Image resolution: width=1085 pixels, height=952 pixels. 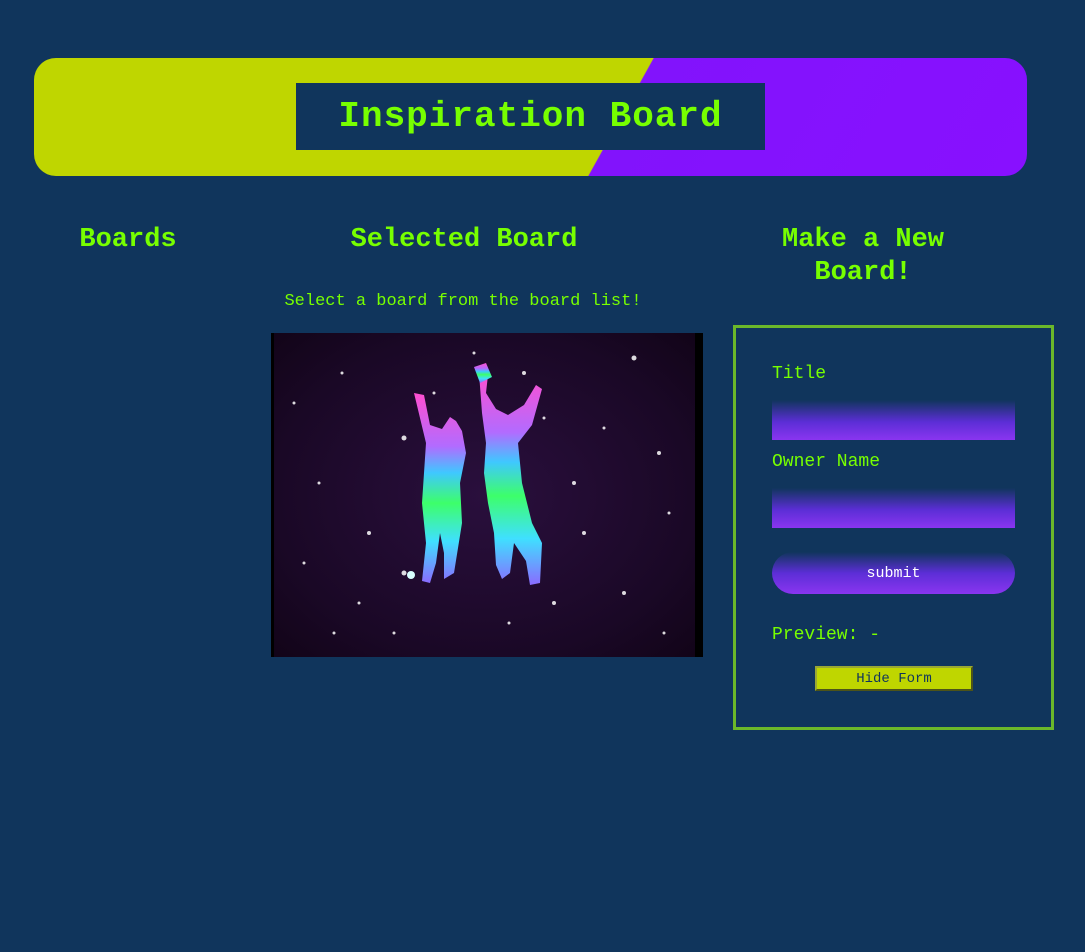 What do you see at coordinates (826, 462) in the screenshot?
I see `owner-name-label: Owner Name` at bounding box center [826, 462].